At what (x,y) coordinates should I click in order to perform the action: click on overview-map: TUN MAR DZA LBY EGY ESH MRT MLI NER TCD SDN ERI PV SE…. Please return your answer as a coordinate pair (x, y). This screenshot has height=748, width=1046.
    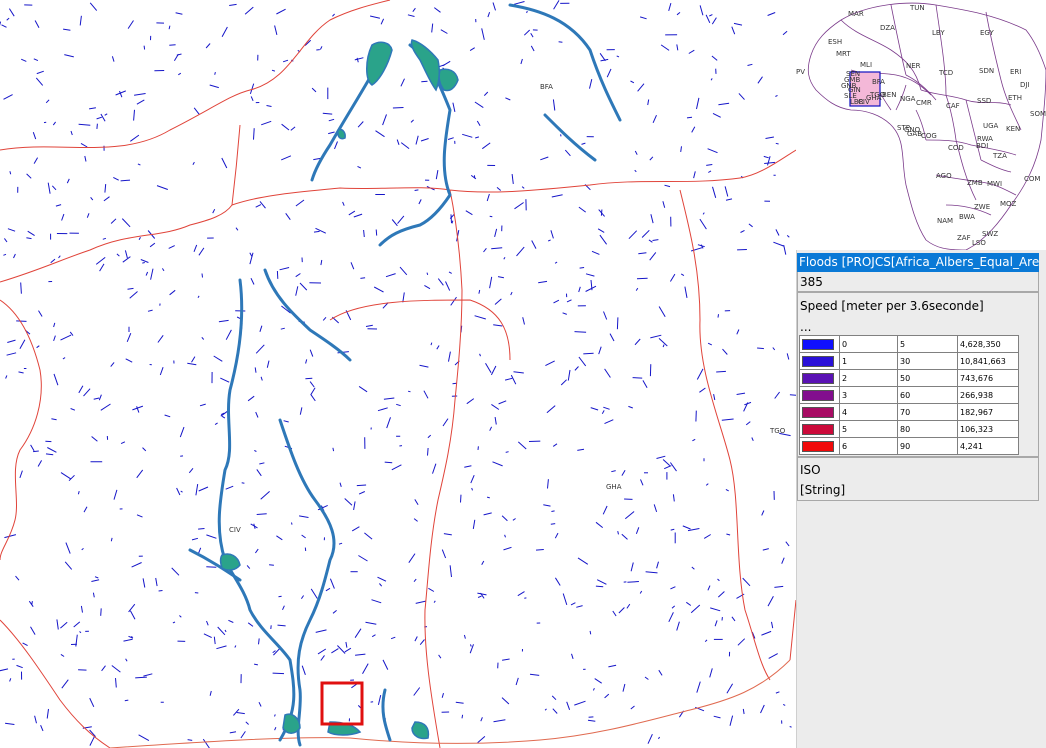
    Looking at the image, I should click on (921, 125).